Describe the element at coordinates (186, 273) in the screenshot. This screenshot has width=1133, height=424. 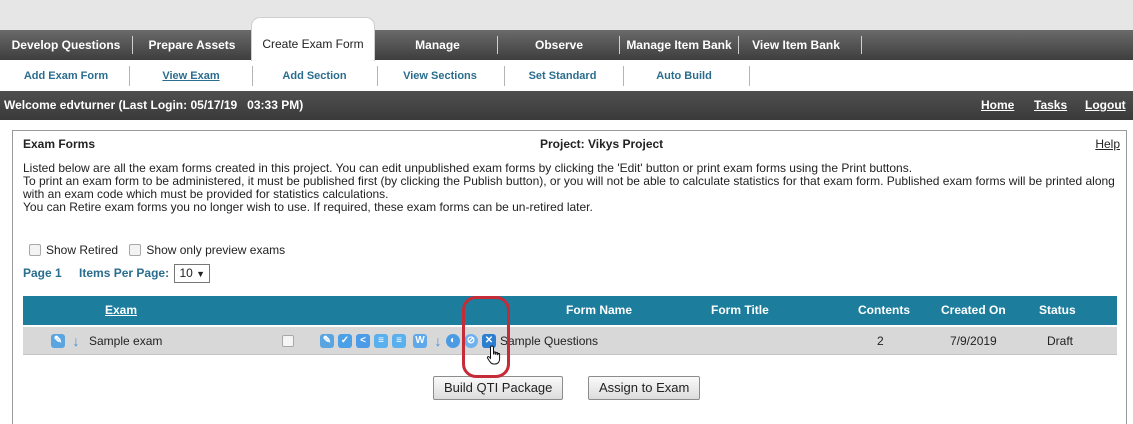
I see `items-per-page-value: 10` at that location.